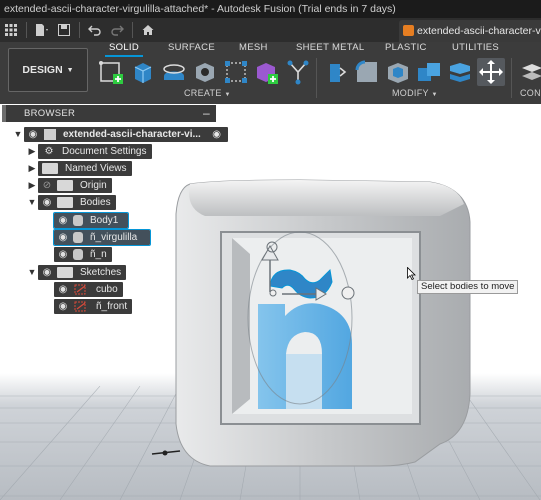 Image resolution: width=541 pixels, height=500 pixels. I want to click on browser-item-n: ◉ ñ_n, so click(83, 254).